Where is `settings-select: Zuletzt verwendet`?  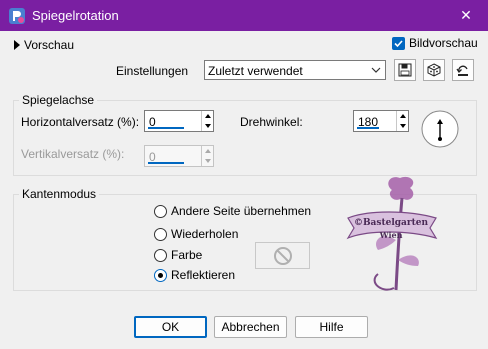
settings-select: Zuletzt verwendet is located at coordinates (295, 70).